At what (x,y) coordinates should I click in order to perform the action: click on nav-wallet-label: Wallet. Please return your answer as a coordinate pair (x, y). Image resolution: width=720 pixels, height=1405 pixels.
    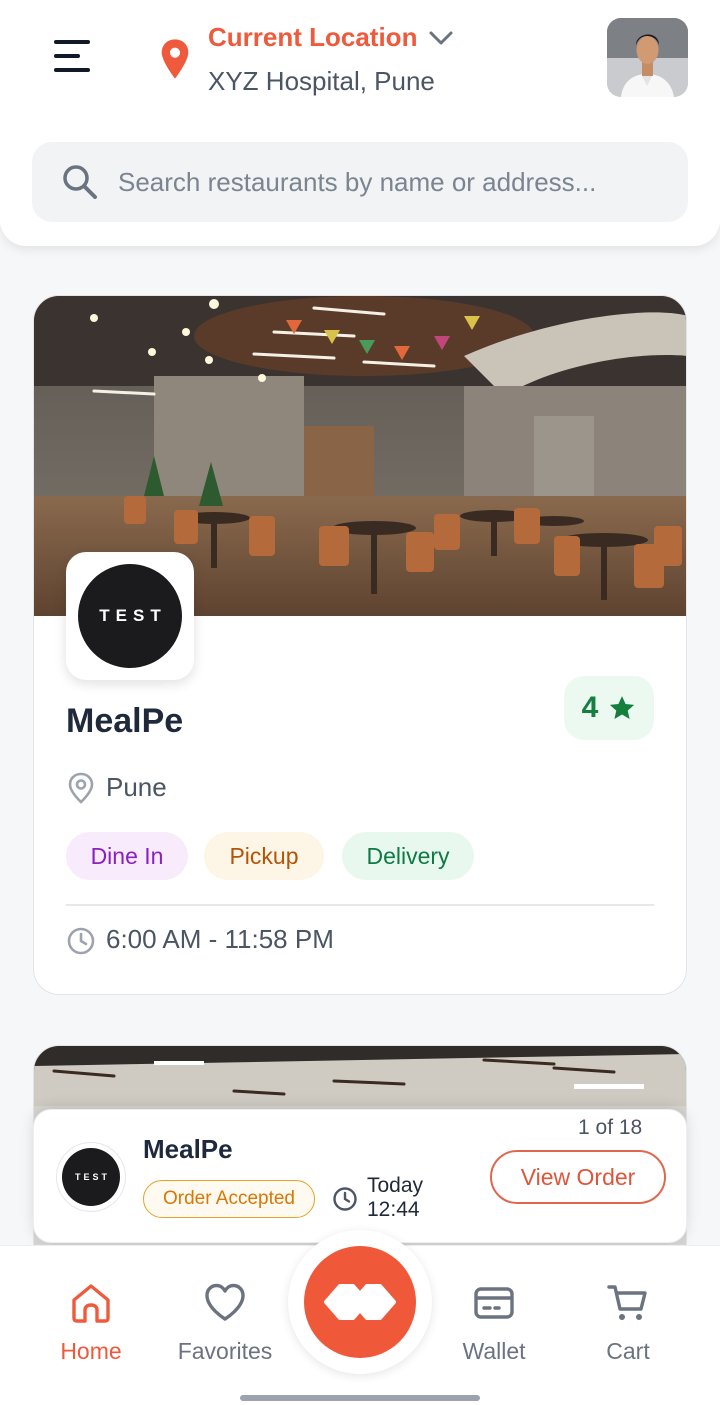
    Looking at the image, I should click on (494, 1351).